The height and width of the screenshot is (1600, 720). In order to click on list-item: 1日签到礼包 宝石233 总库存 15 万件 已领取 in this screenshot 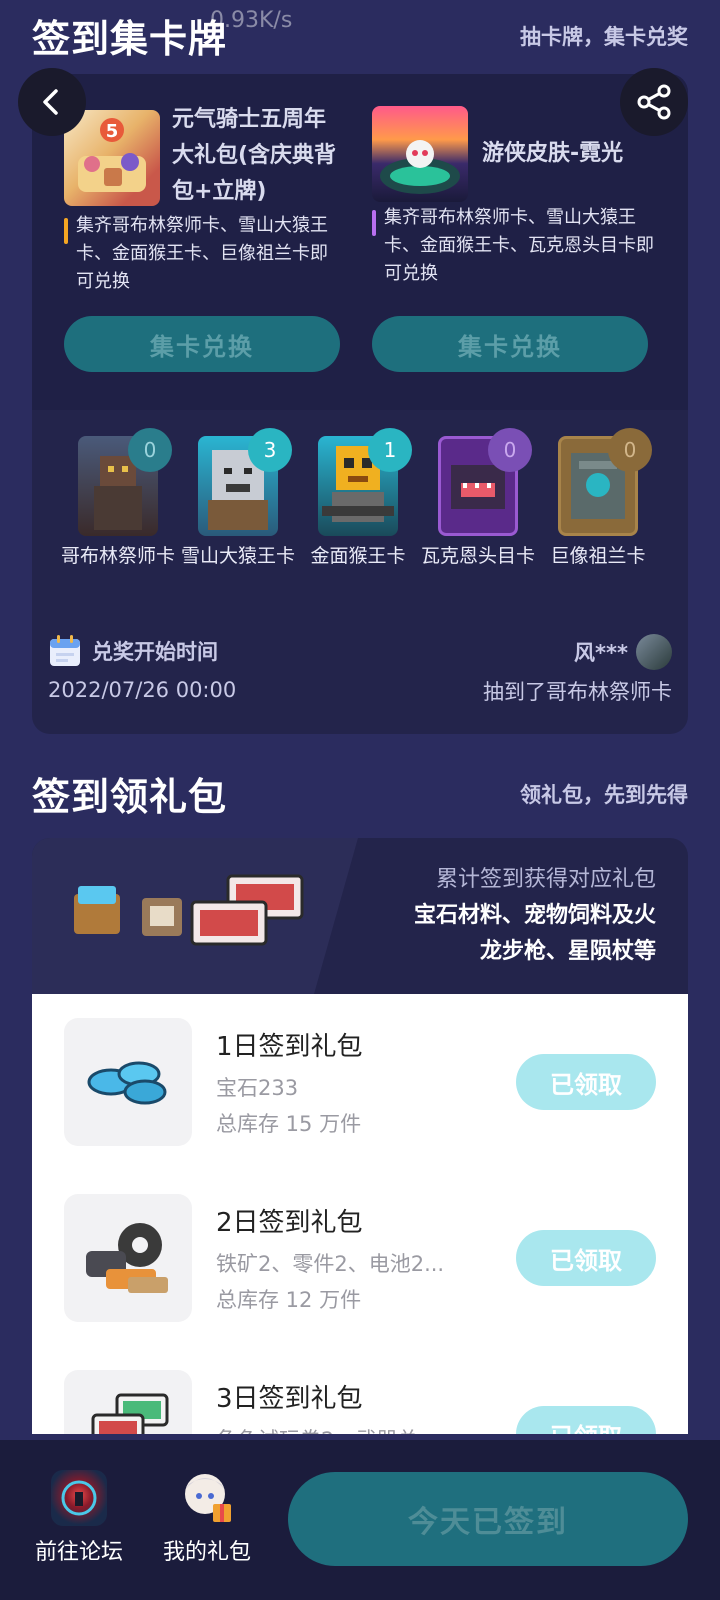, I will do `click(360, 1083)`.